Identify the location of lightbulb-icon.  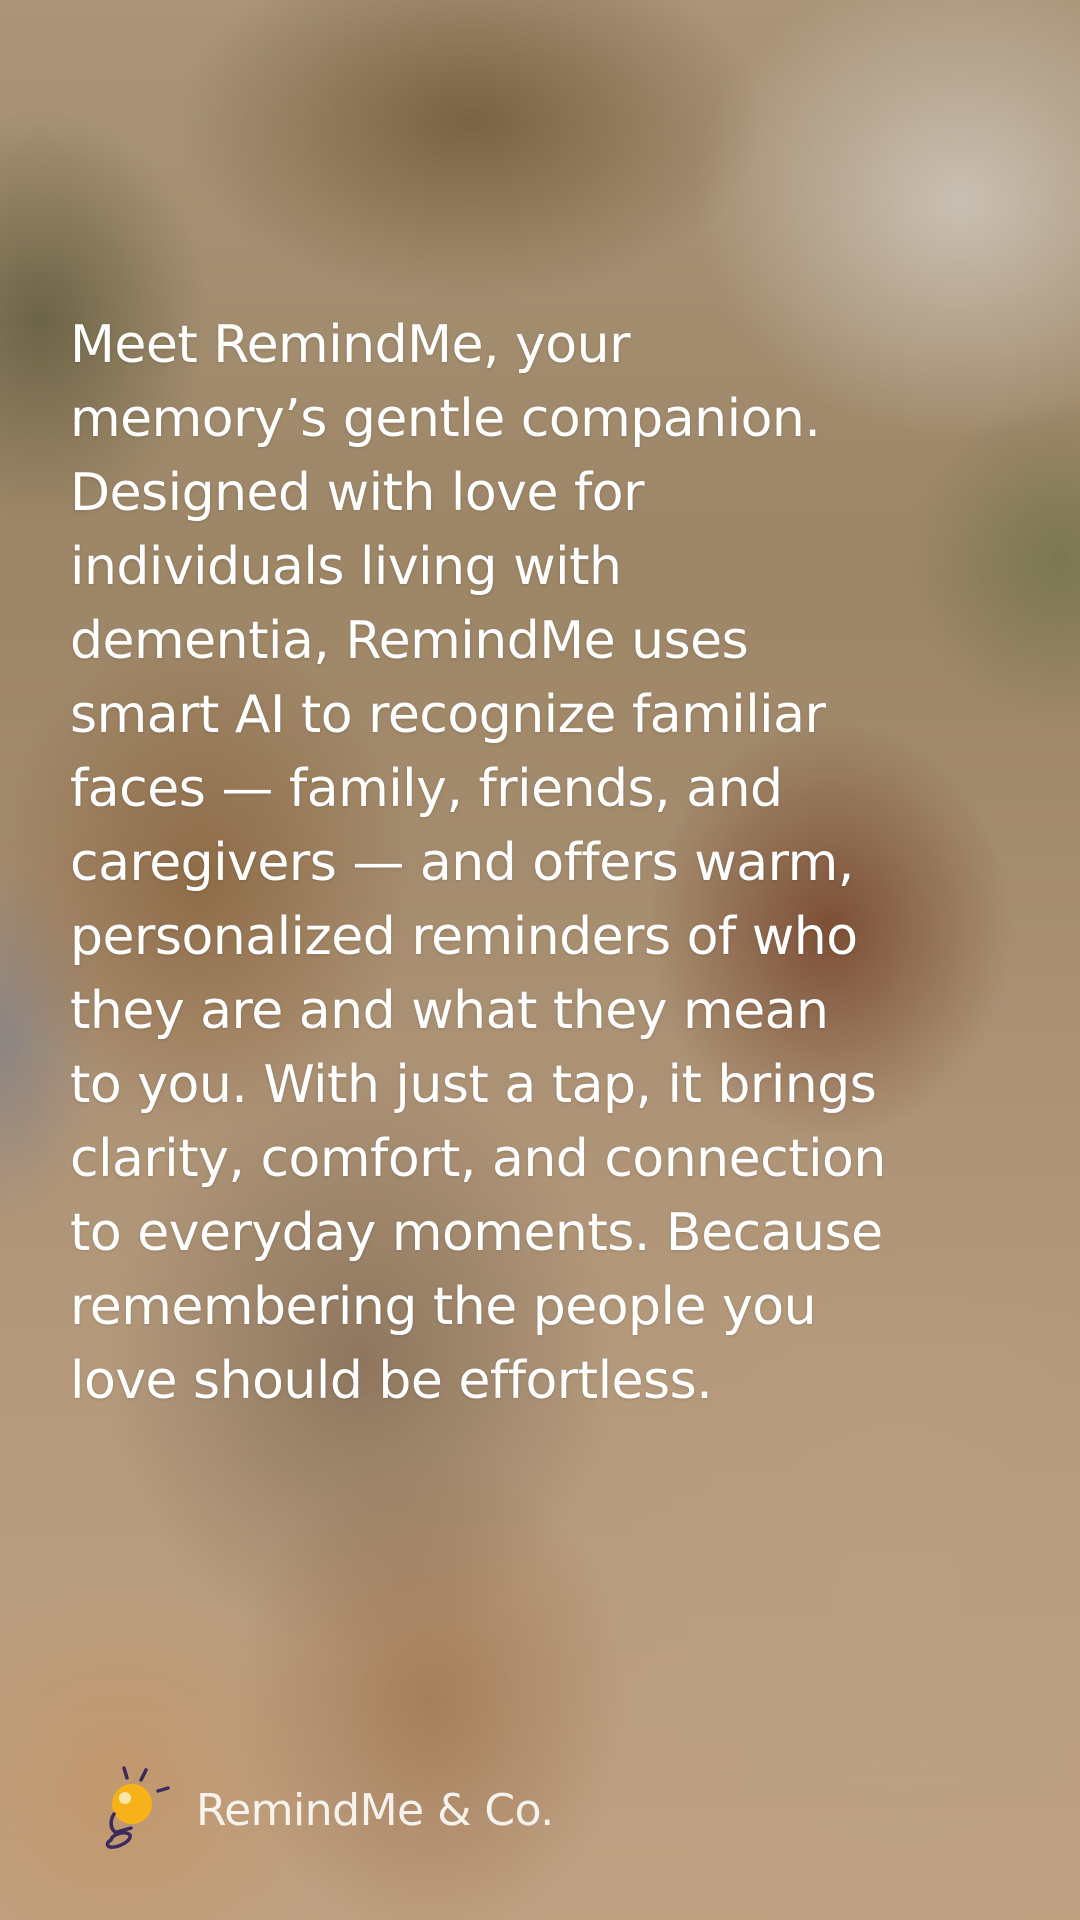
(137, 1807).